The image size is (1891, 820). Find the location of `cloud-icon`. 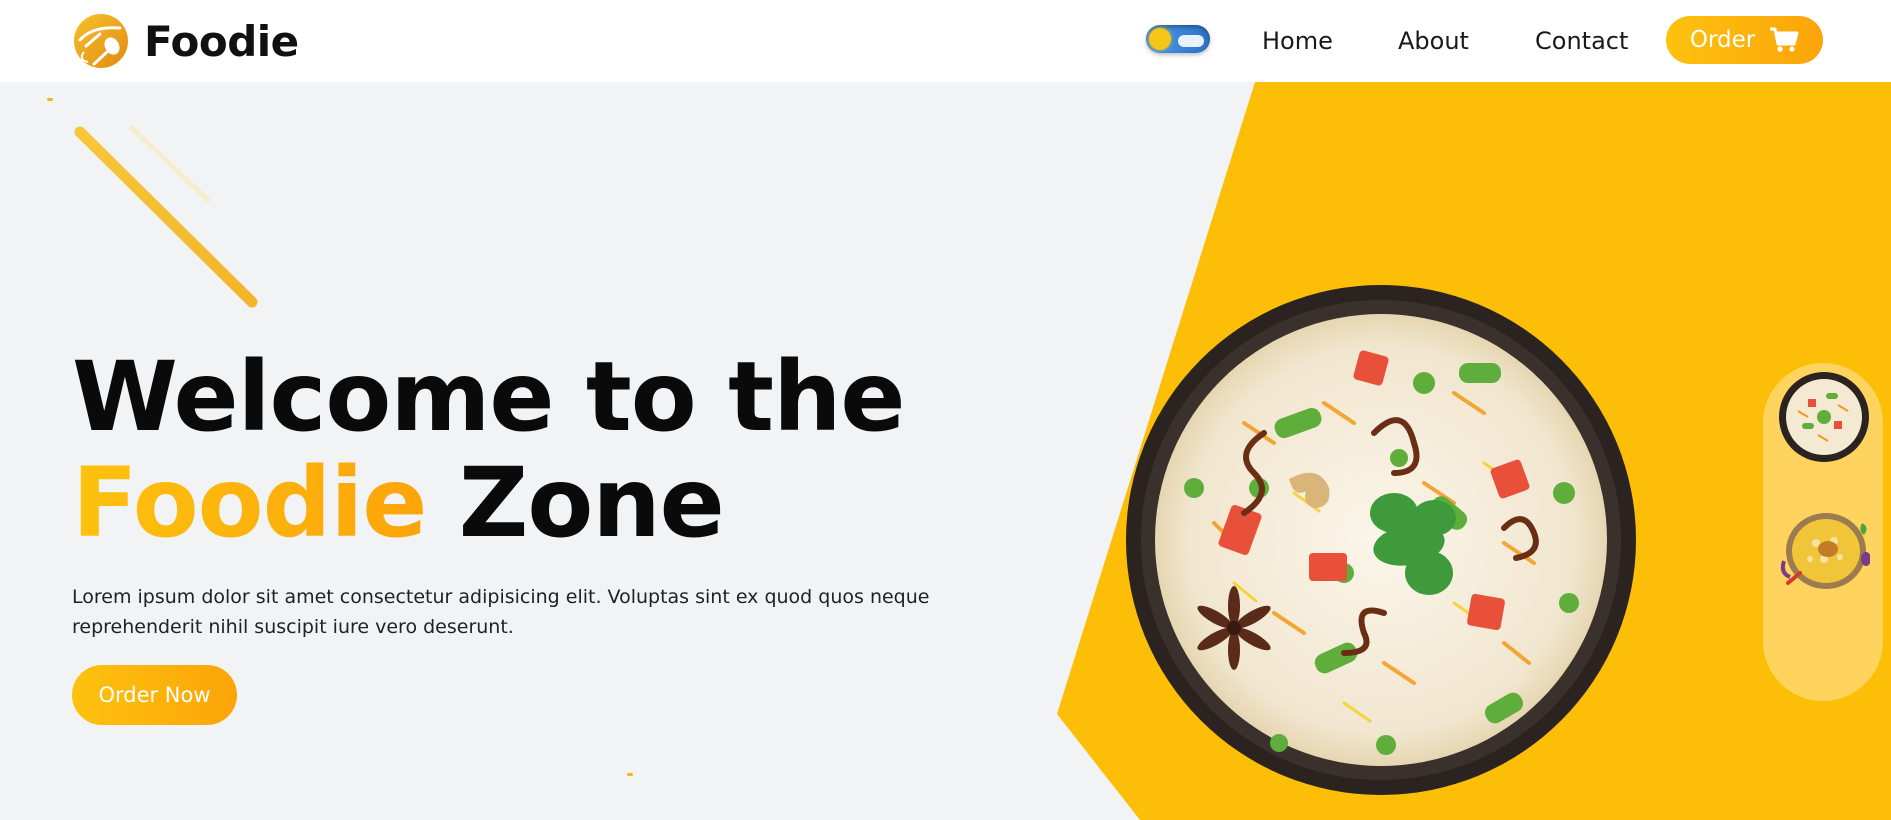

cloud-icon is located at coordinates (1191, 41).